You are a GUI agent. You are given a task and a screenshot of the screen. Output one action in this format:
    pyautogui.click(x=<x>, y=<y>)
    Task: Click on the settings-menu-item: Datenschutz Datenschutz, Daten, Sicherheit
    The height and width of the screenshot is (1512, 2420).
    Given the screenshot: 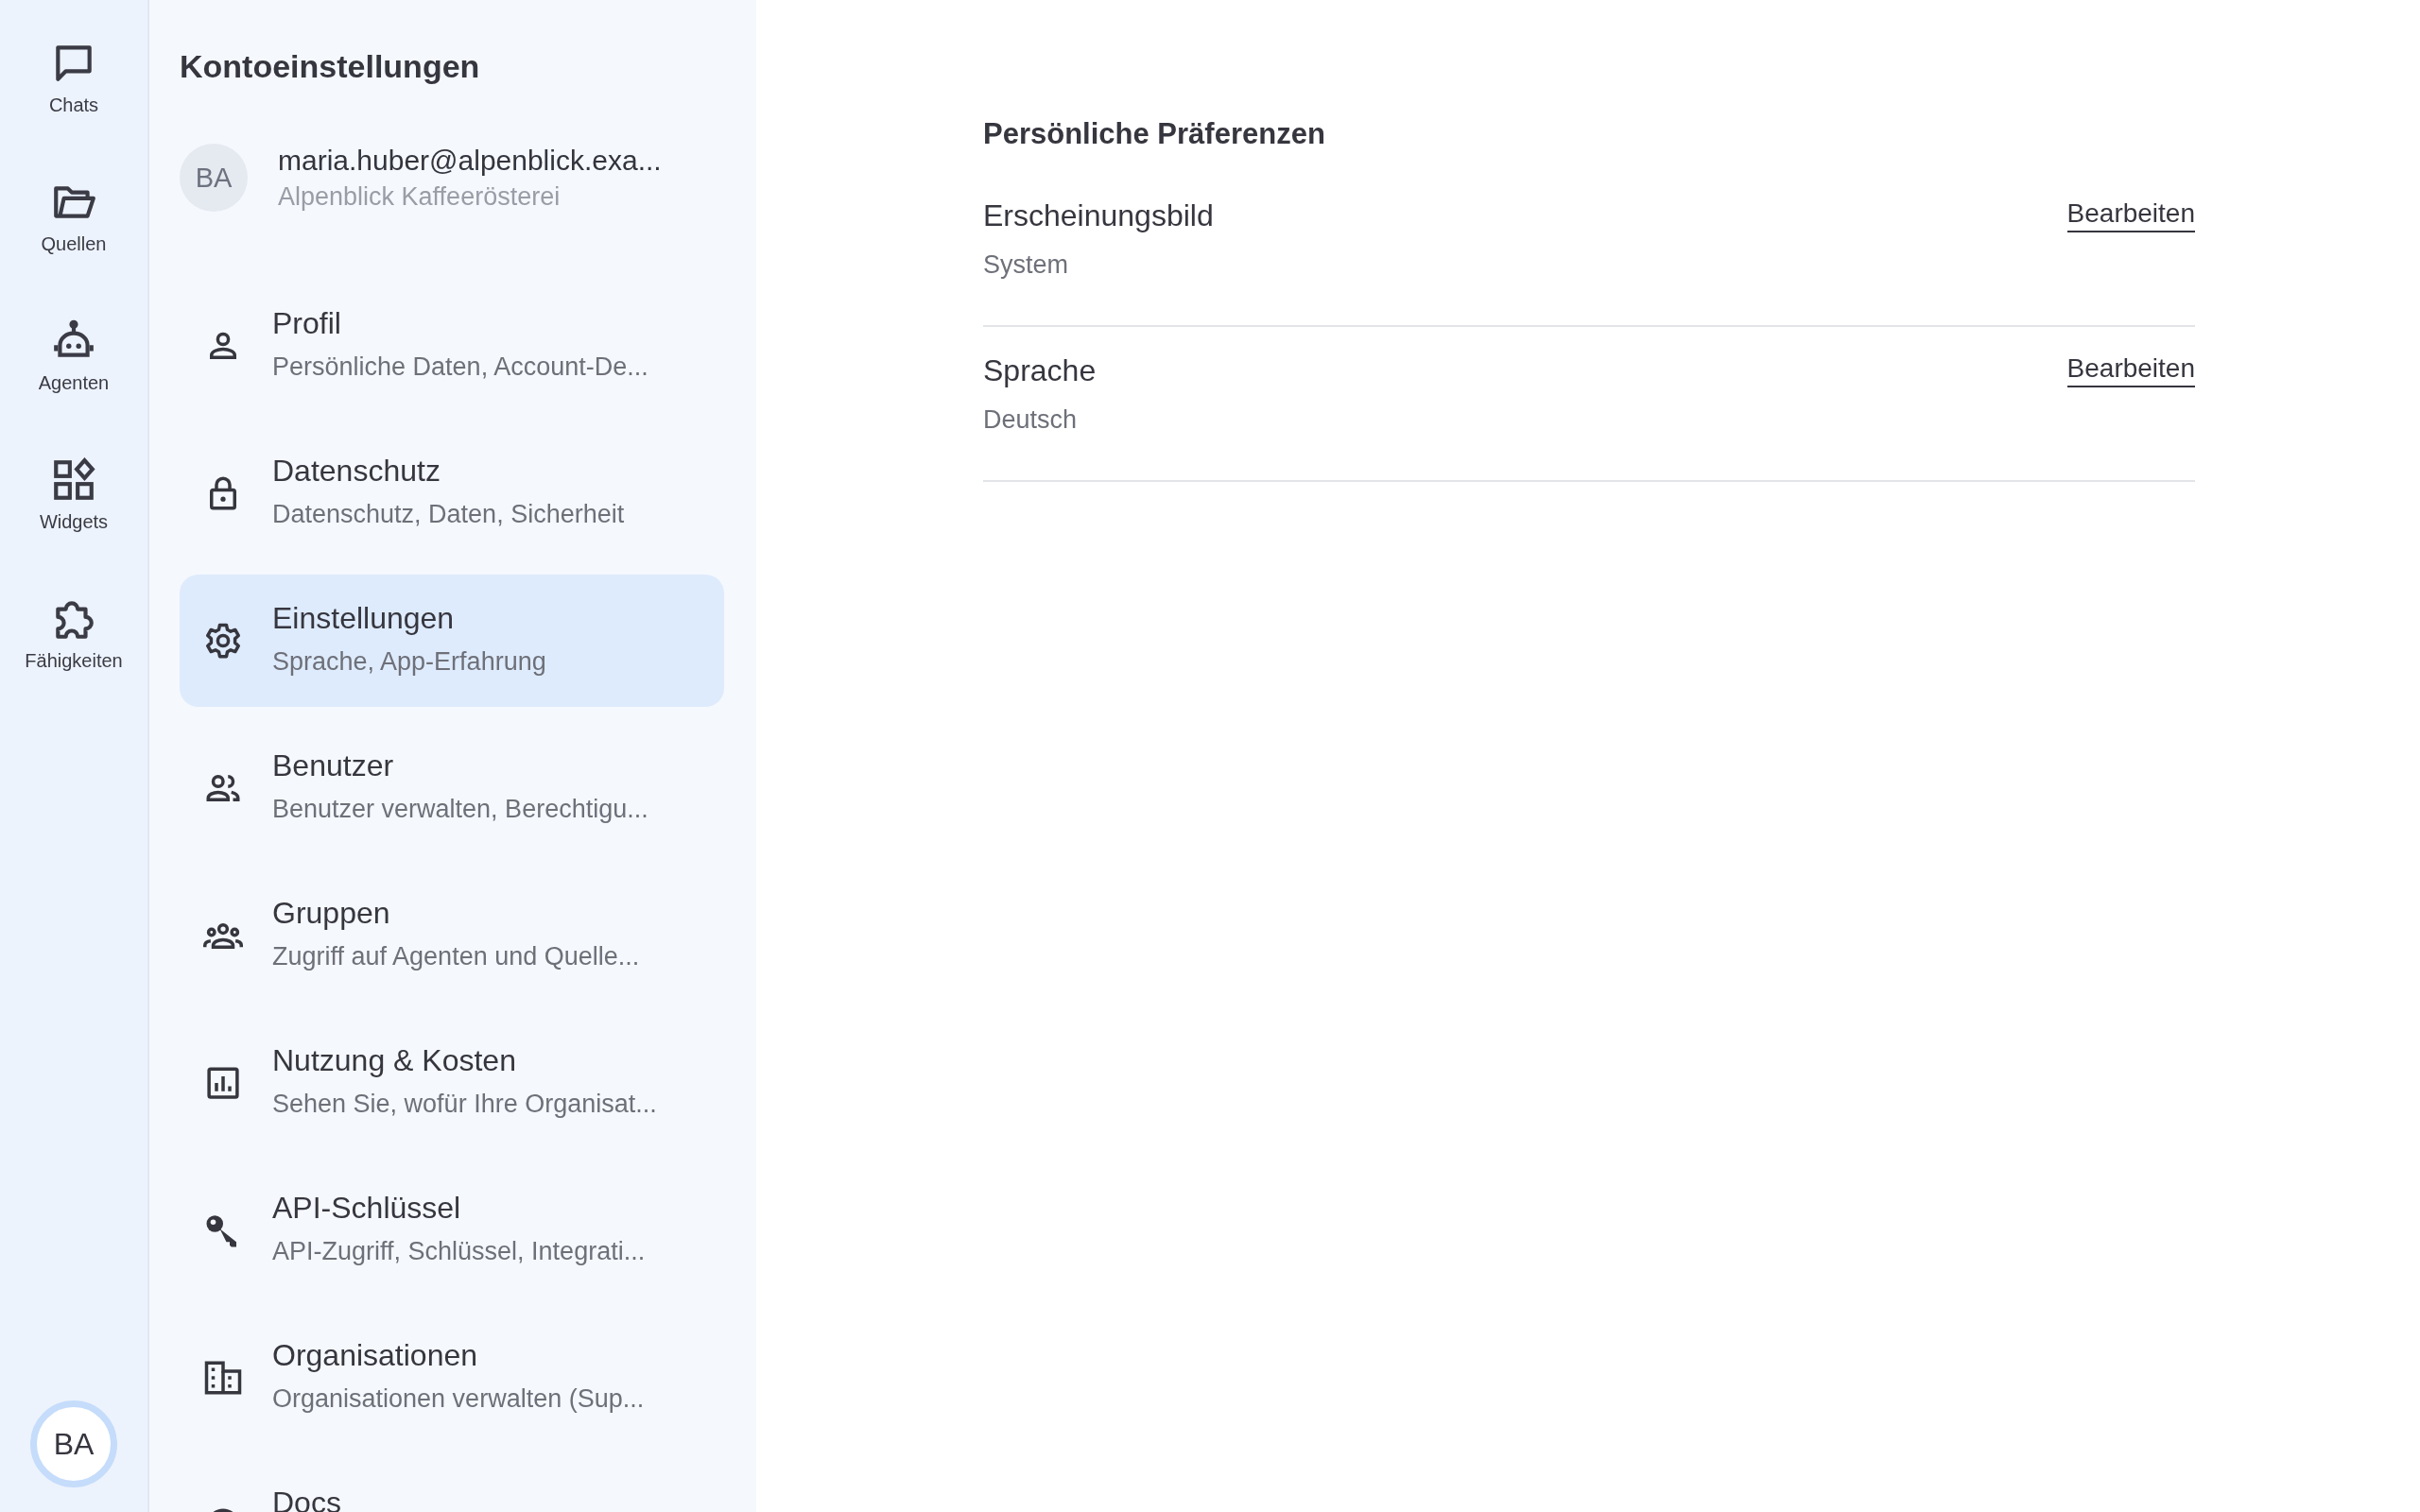 What is the action you would take?
    pyautogui.click(x=452, y=493)
    